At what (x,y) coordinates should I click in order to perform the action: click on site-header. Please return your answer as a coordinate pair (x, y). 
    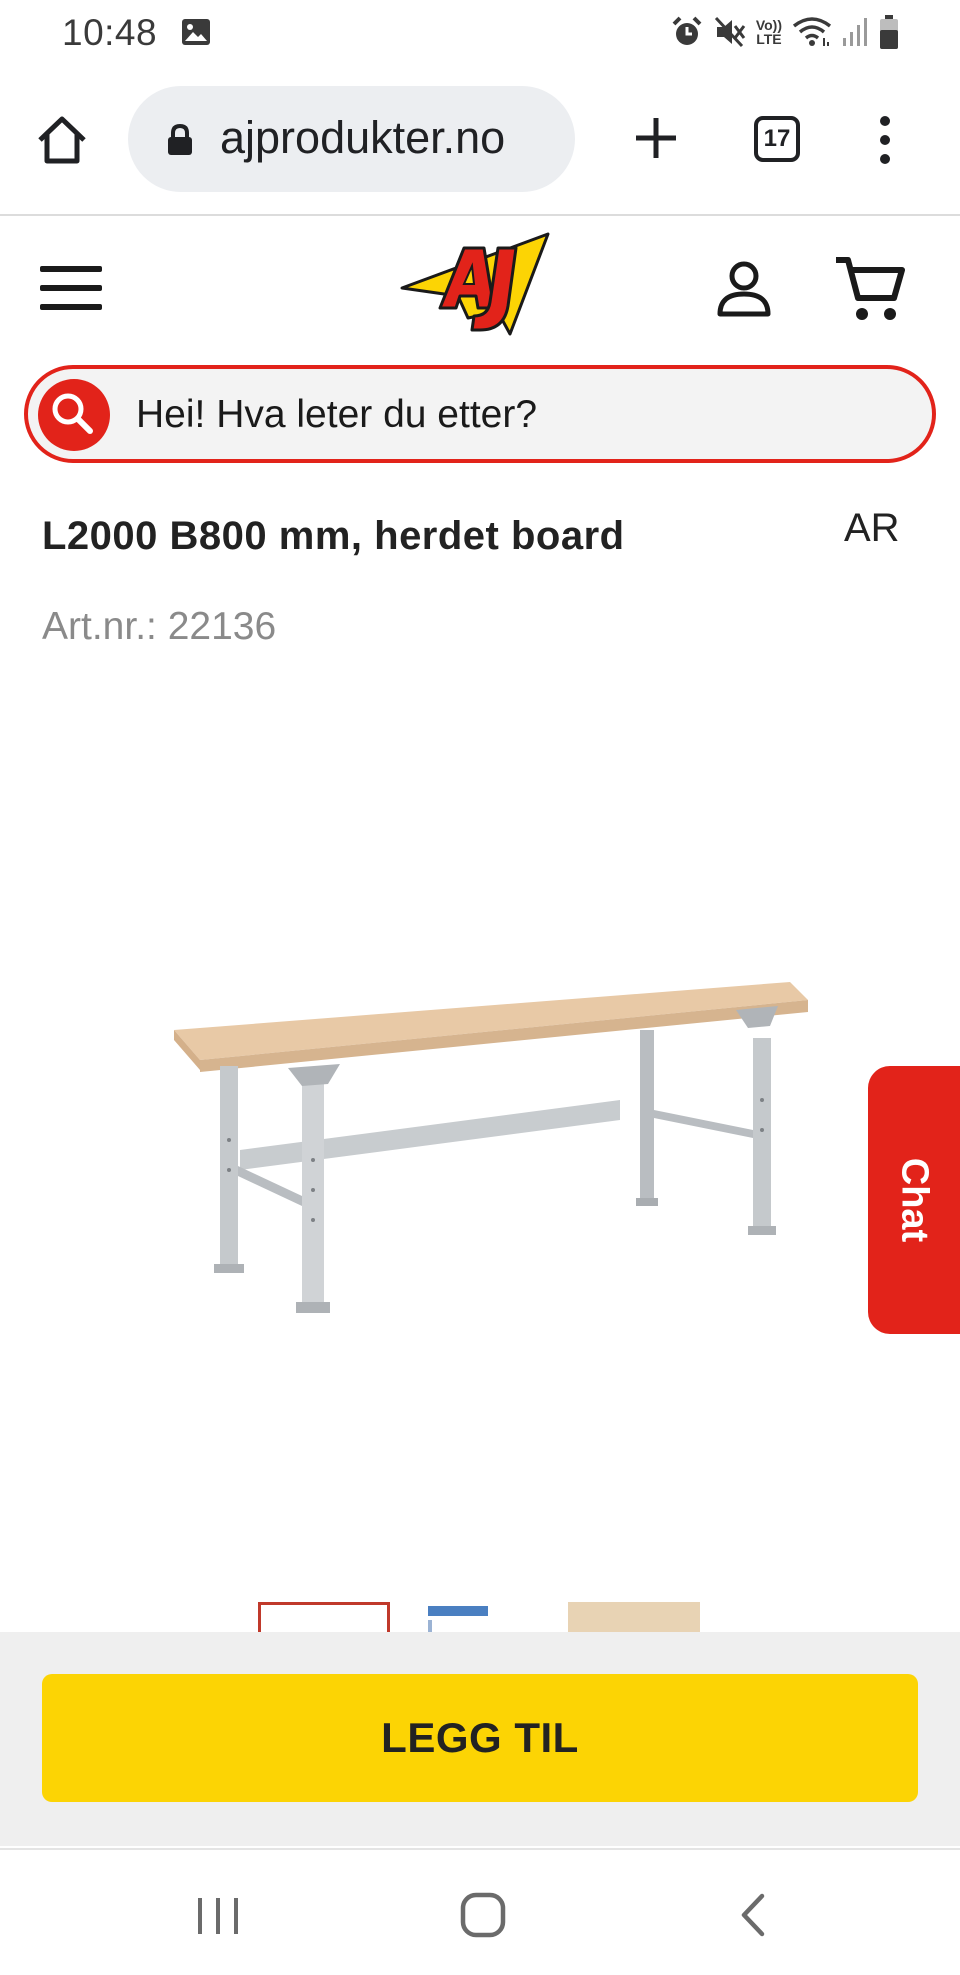
    Looking at the image, I should click on (480, 286).